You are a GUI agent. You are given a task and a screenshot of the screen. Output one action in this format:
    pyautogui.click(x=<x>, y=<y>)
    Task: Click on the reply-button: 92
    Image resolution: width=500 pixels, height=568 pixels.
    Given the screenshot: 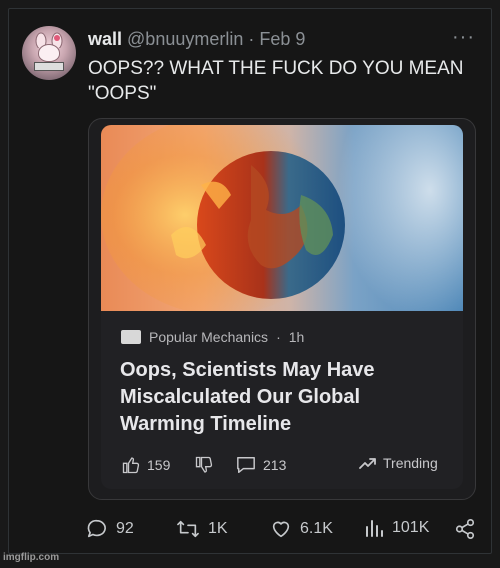 What is the action you would take?
    pyautogui.click(x=110, y=529)
    